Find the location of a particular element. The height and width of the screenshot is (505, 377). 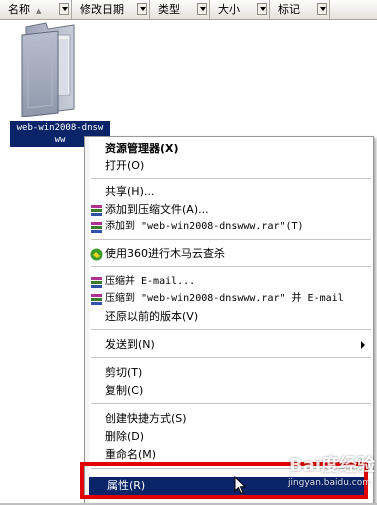

watermark-url: jingyan.baidu.com is located at coordinates (329, 483).